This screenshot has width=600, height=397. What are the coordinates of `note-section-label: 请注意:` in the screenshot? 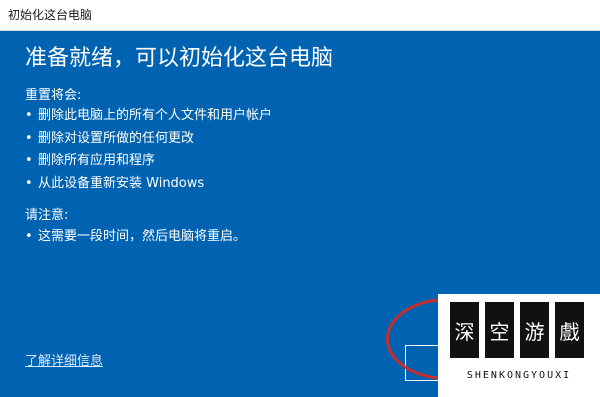 It's located at (47, 215).